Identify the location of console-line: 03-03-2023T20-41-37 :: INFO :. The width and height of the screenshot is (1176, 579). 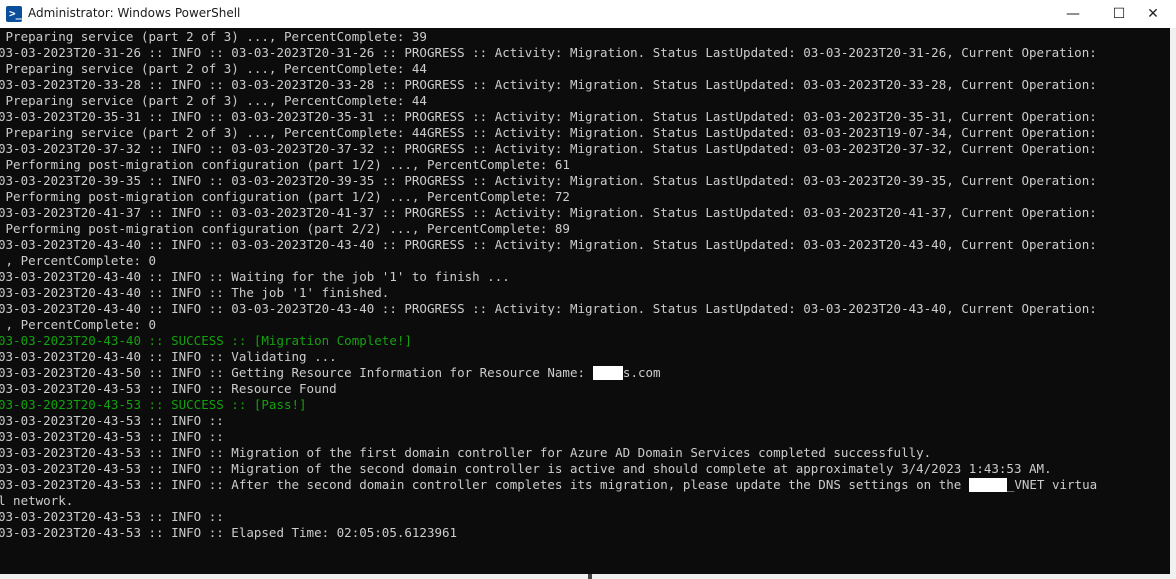
(548, 212).